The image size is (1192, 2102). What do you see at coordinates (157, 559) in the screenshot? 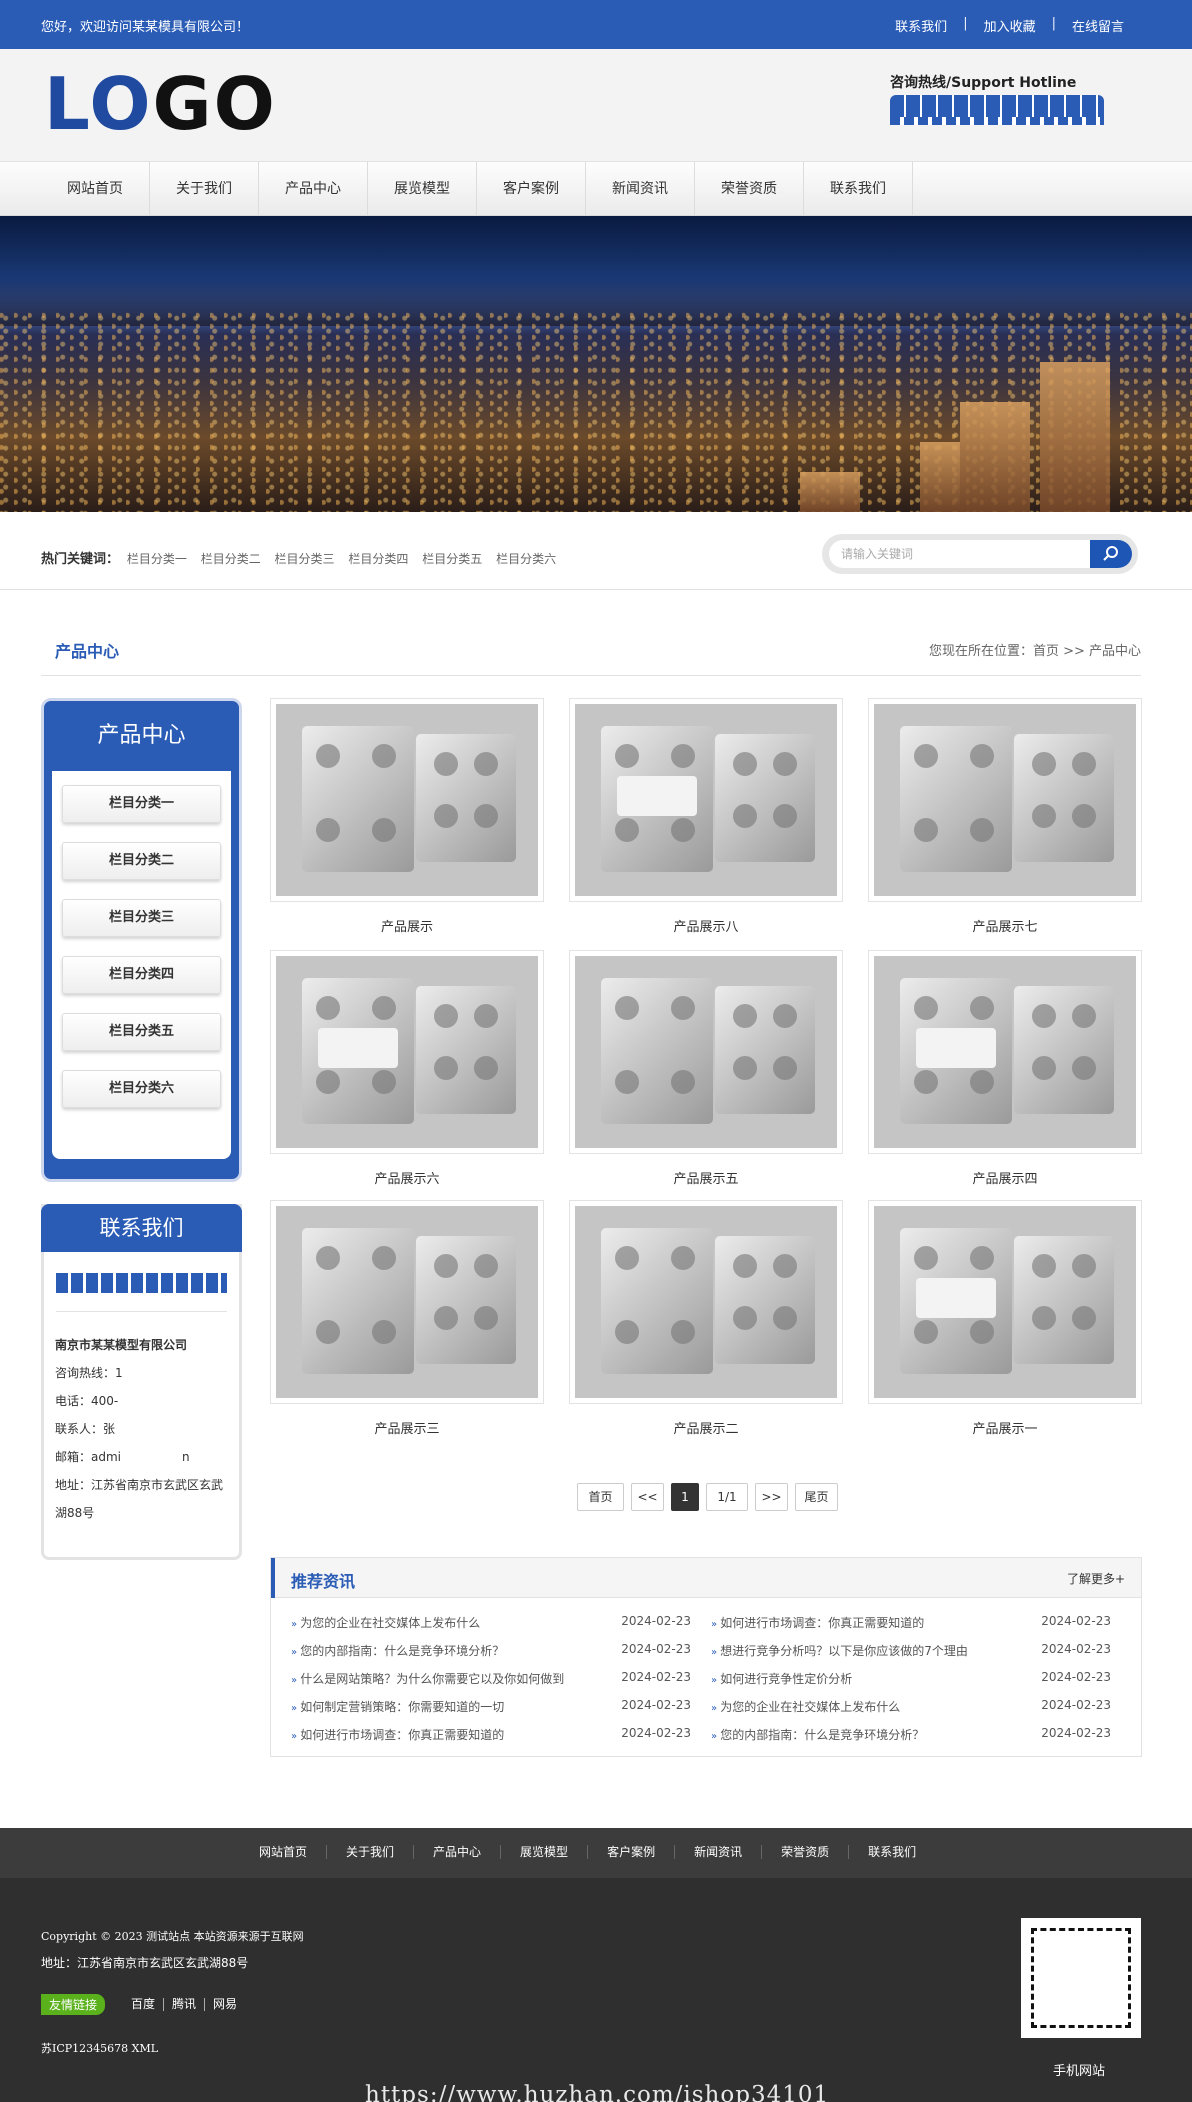
I see `hot-keyword: 栏目分类一` at bounding box center [157, 559].